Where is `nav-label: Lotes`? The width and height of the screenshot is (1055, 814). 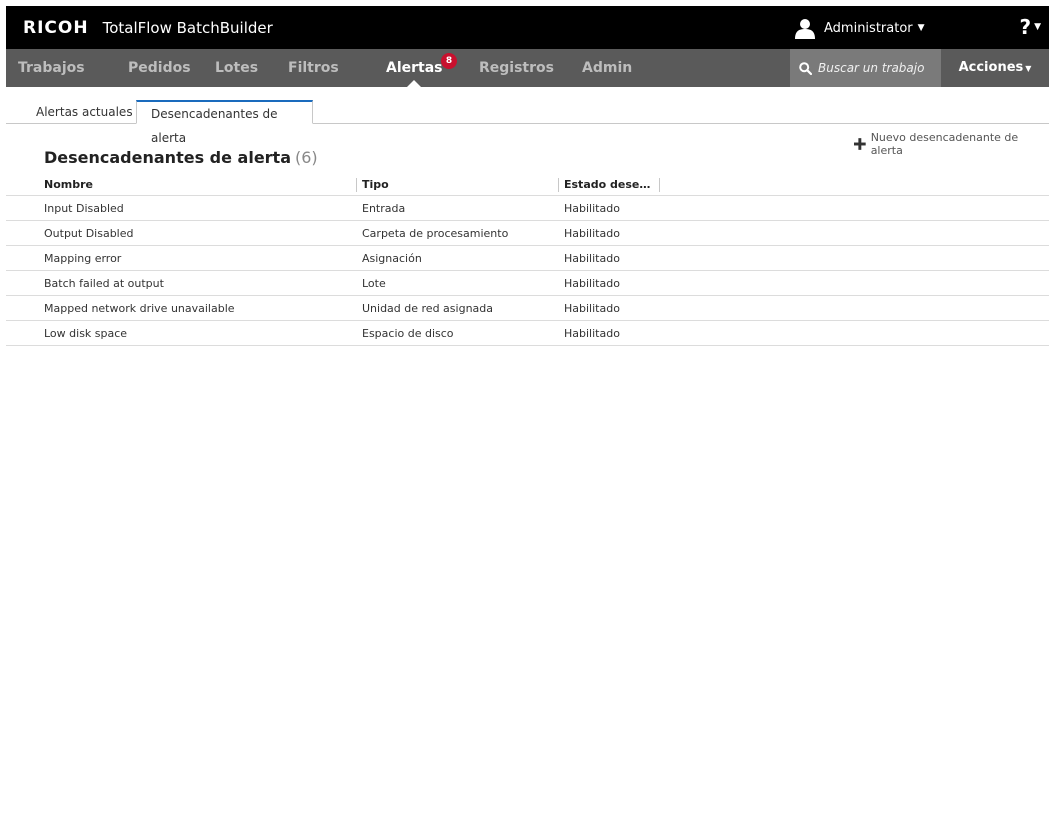
nav-label: Lotes is located at coordinates (237, 68).